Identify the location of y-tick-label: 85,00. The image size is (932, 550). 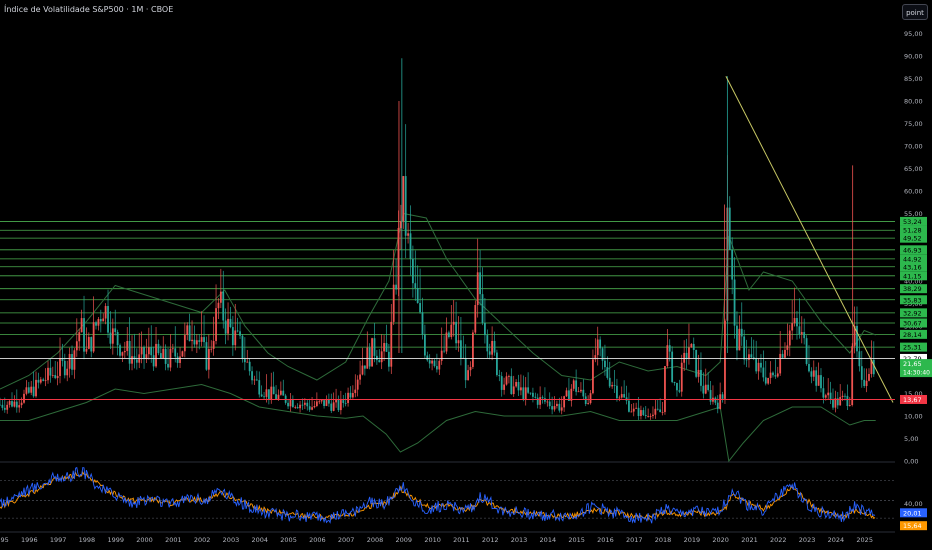
(913, 79).